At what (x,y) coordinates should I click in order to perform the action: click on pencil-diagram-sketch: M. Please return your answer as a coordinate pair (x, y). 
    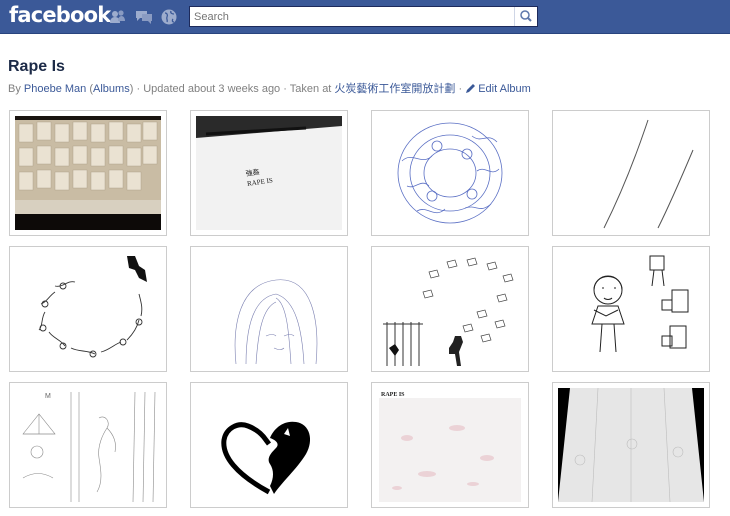
    Looking at the image, I should click on (88, 445).